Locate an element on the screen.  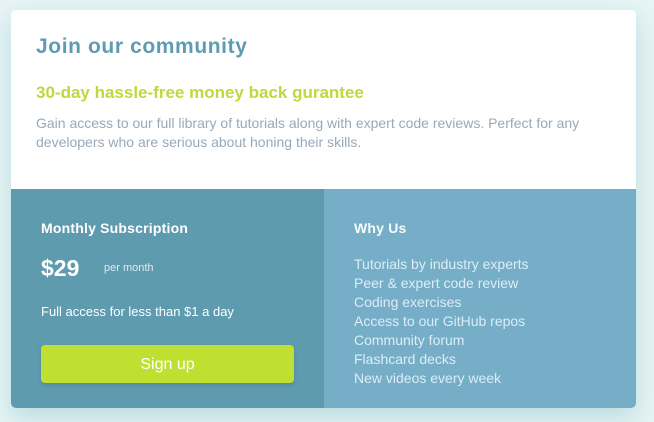
why-us-item-github-repos: Access to our GitHub repos is located at coordinates (440, 321).